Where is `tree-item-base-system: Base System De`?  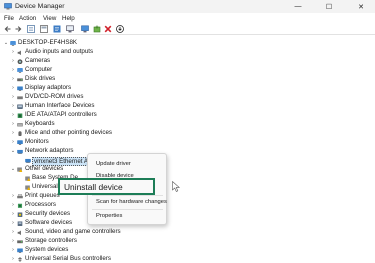 tree-item-base-system: Base System De is located at coordinates (187, 178).